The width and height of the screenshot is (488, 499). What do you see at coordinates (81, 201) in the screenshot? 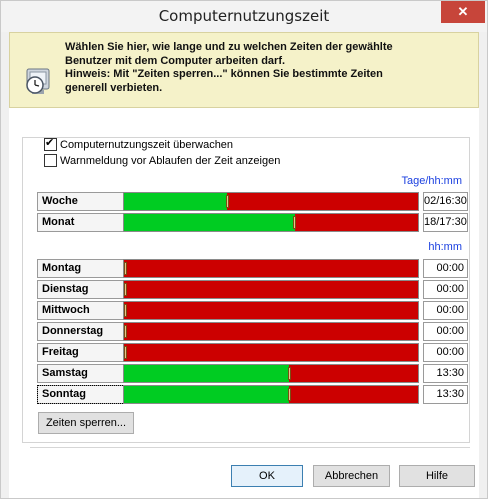
I see `period-row-label: Woche` at bounding box center [81, 201].